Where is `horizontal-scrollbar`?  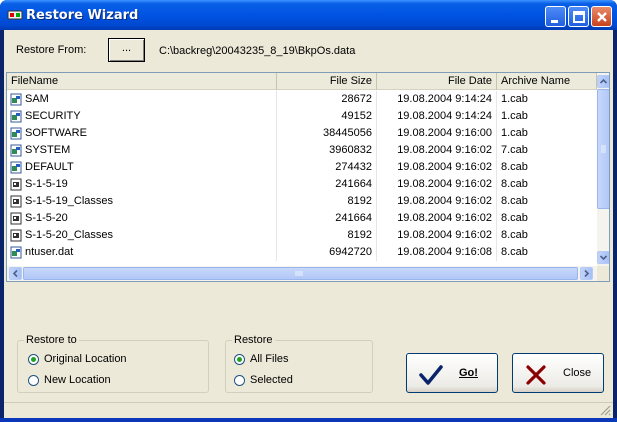 horizontal-scrollbar is located at coordinates (302, 273).